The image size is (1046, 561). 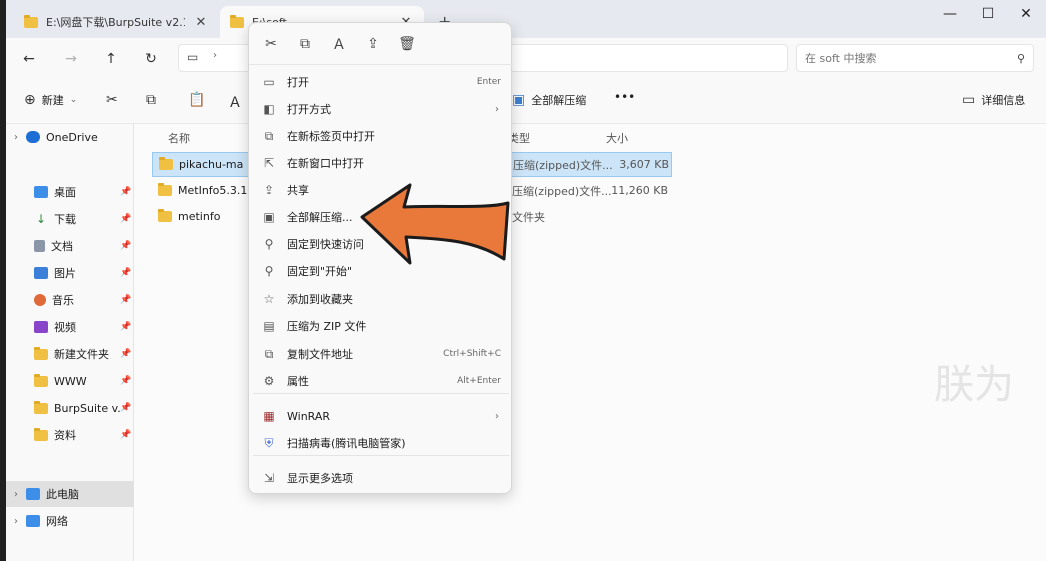 I want to click on search-box: ⚲, so click(x=915, y=58).